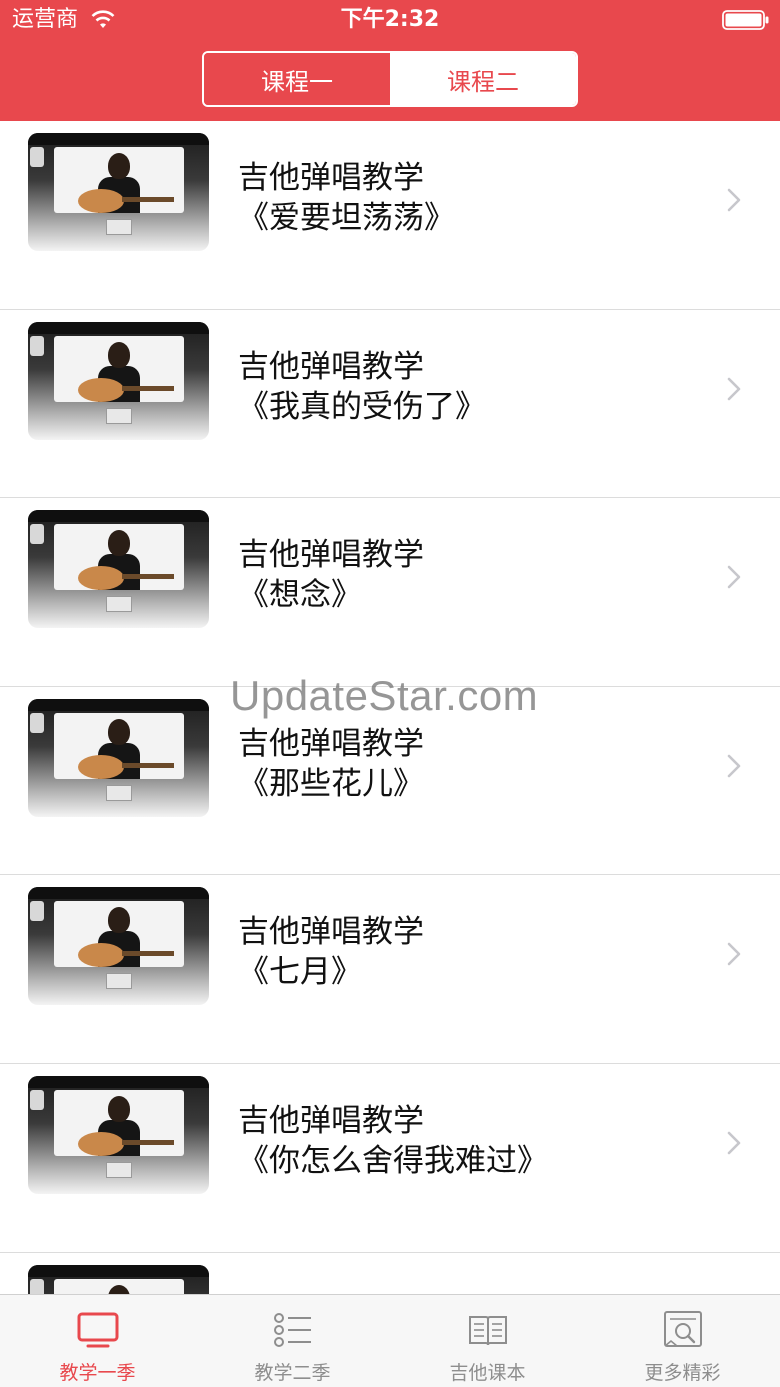  I want to click on nav-header: 运营商 下午2:32 课程一 课程二, so click(390, 60).